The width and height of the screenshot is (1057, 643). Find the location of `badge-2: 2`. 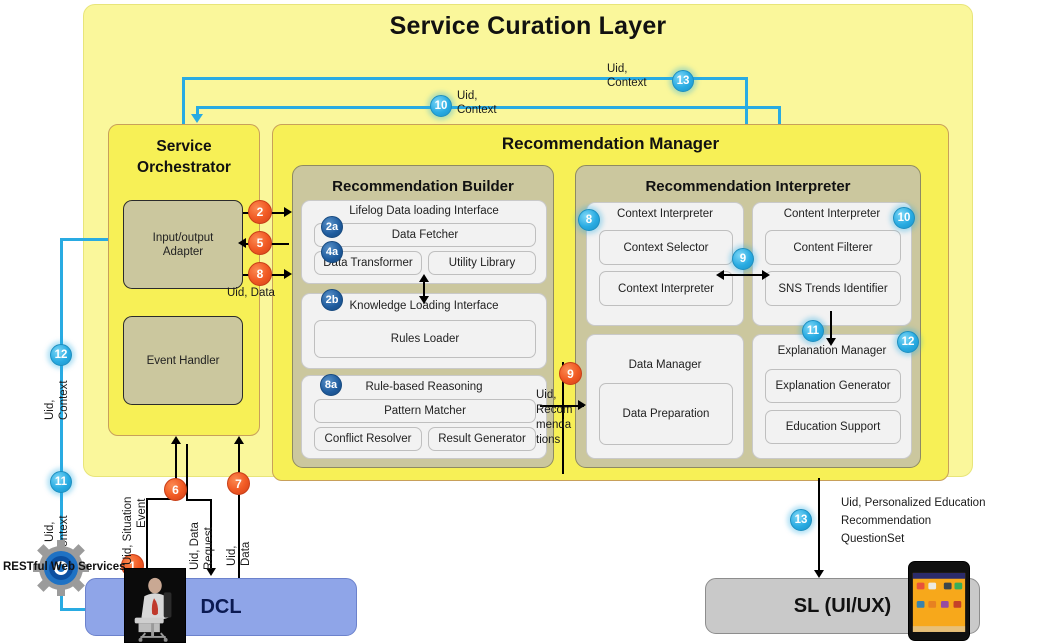

badge-2: 2 is located at coordinates (260, 212).